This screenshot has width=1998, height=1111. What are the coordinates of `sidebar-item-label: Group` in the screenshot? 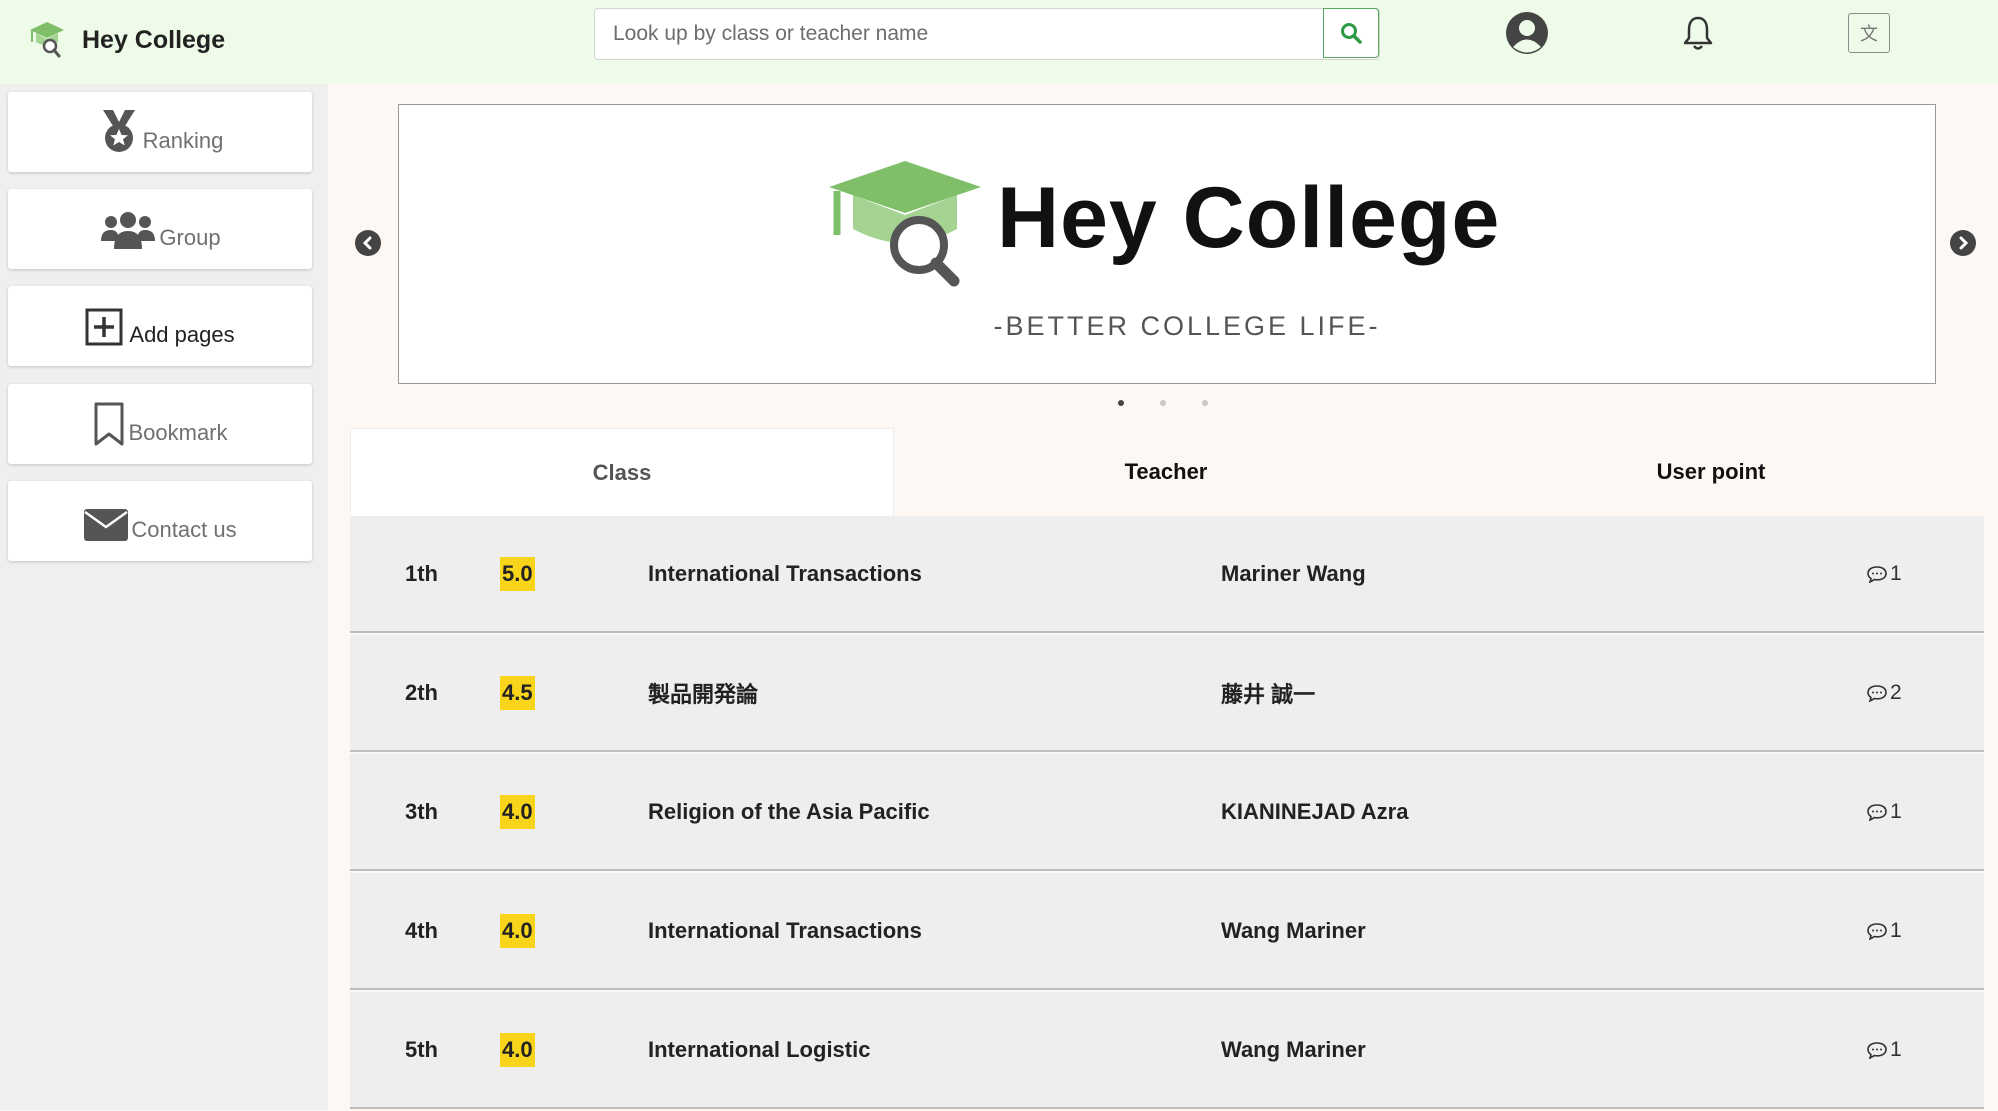 It's located at (190, 237).